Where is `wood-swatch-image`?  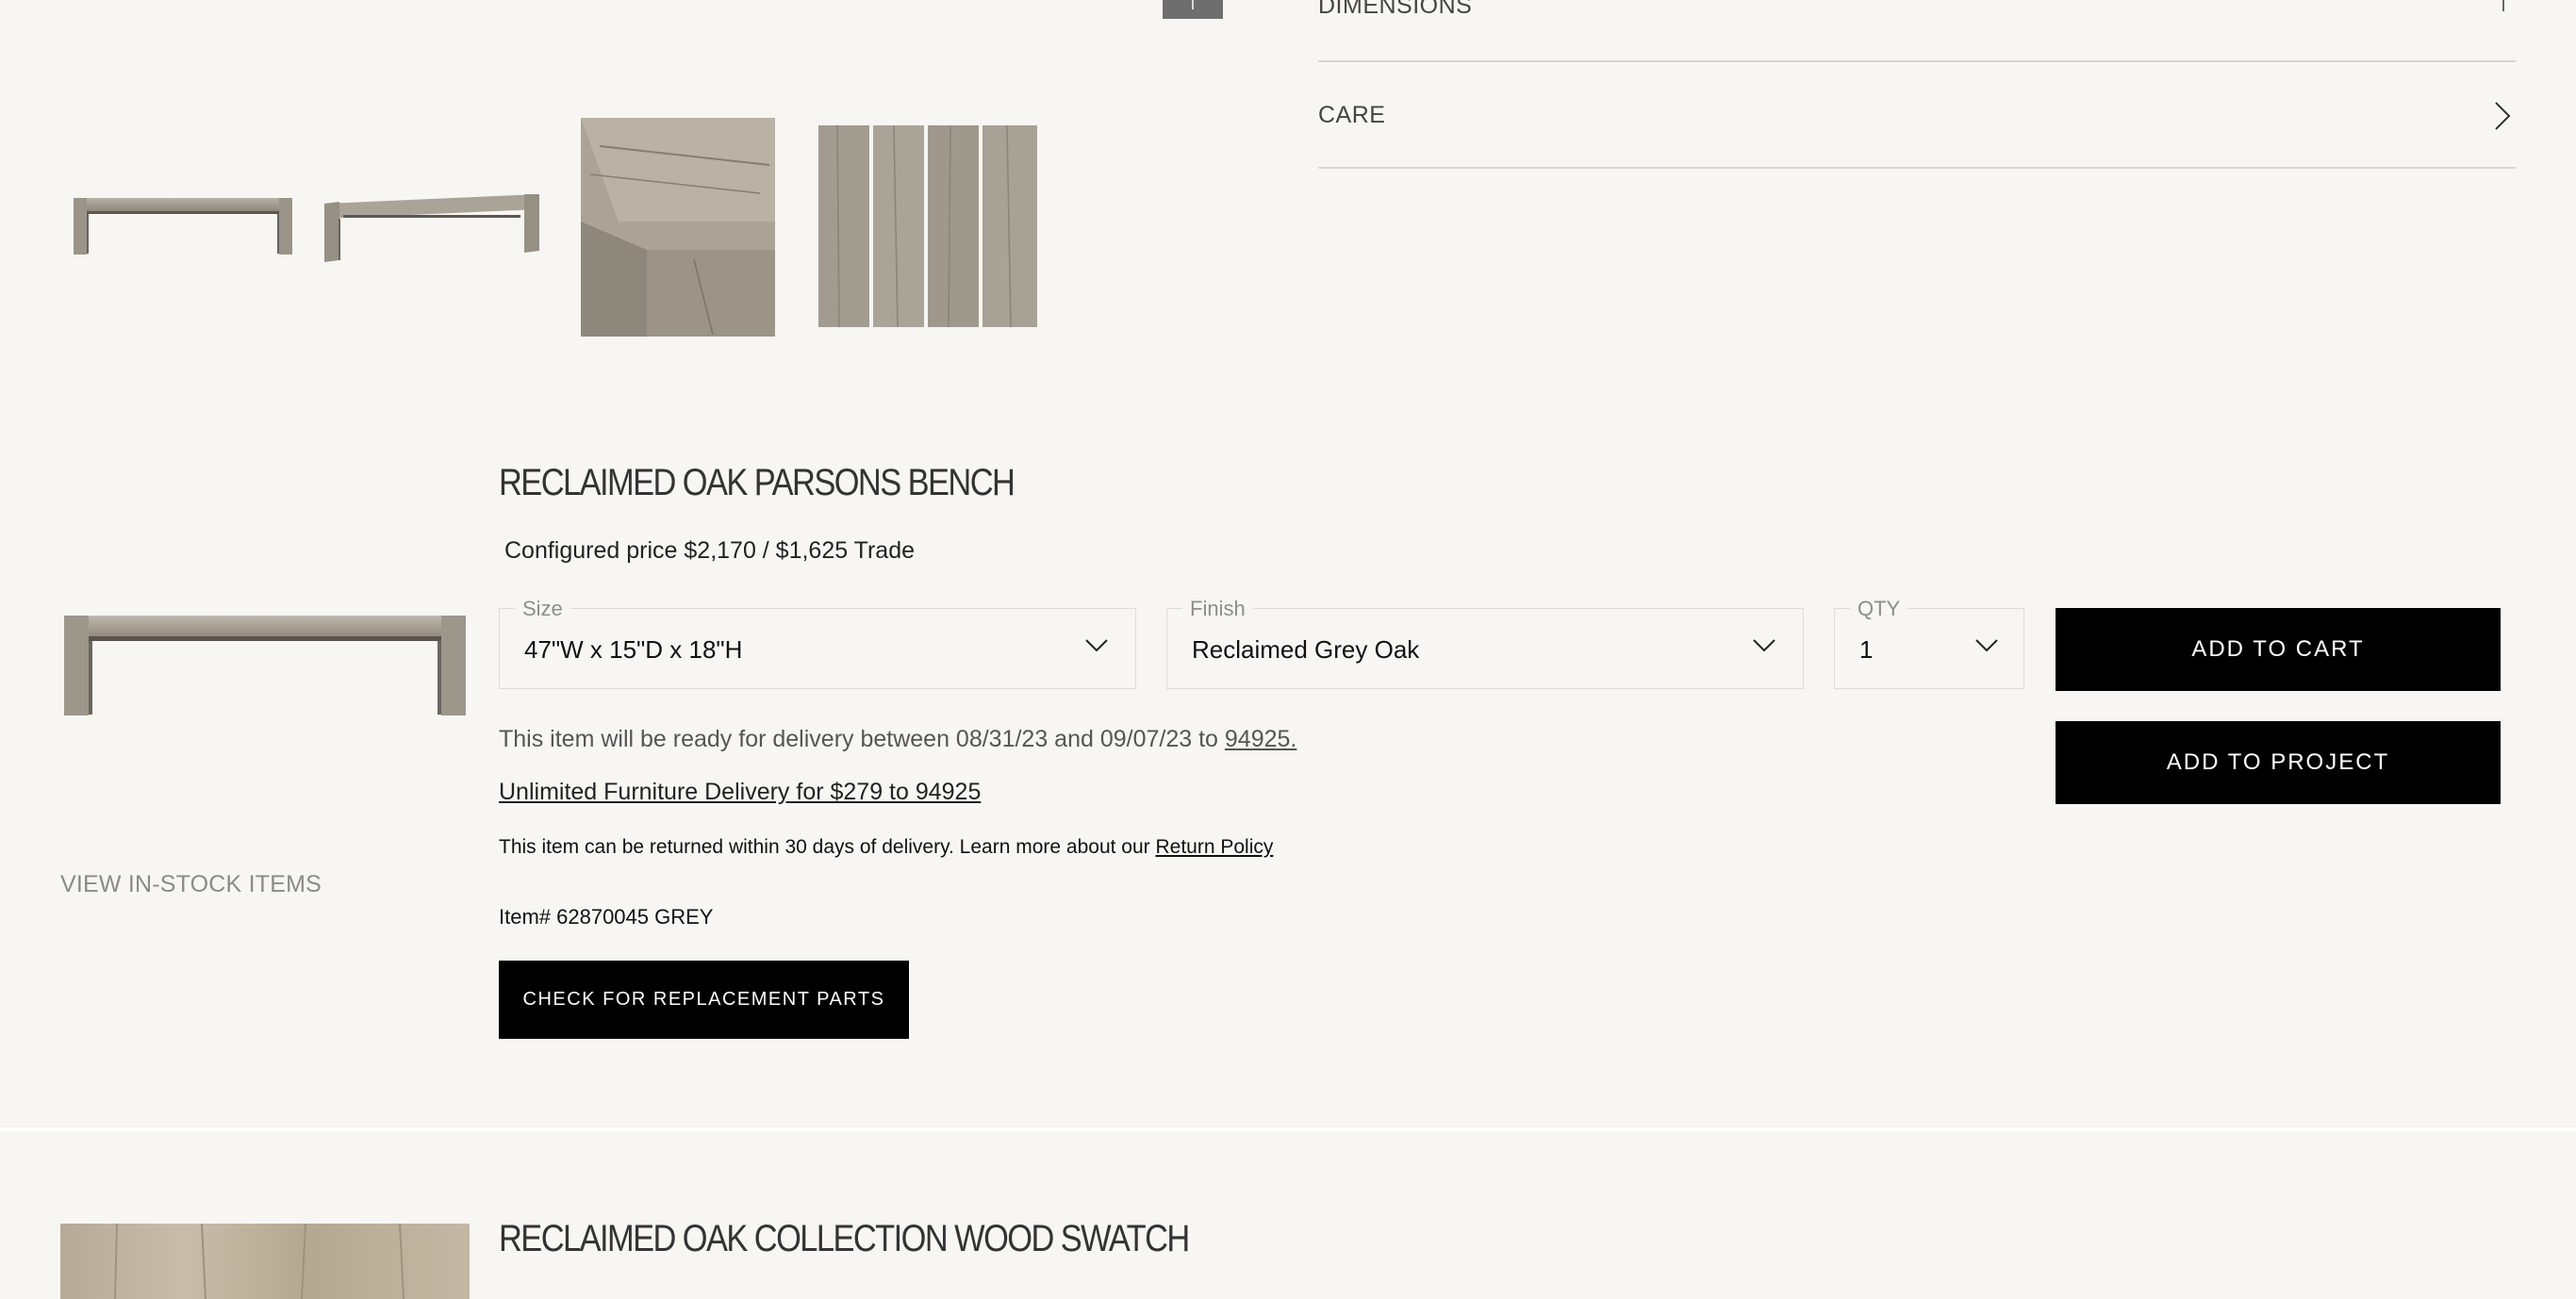
wood-swatch-image is located at coordinates (265, 1261).